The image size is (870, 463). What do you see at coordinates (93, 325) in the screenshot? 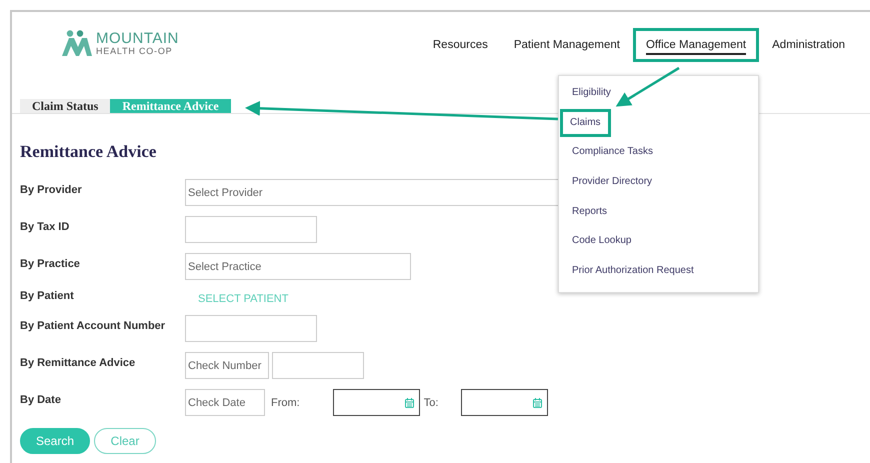
I see `field-label: By Patient Account Number` at bounding box center [93, 325].